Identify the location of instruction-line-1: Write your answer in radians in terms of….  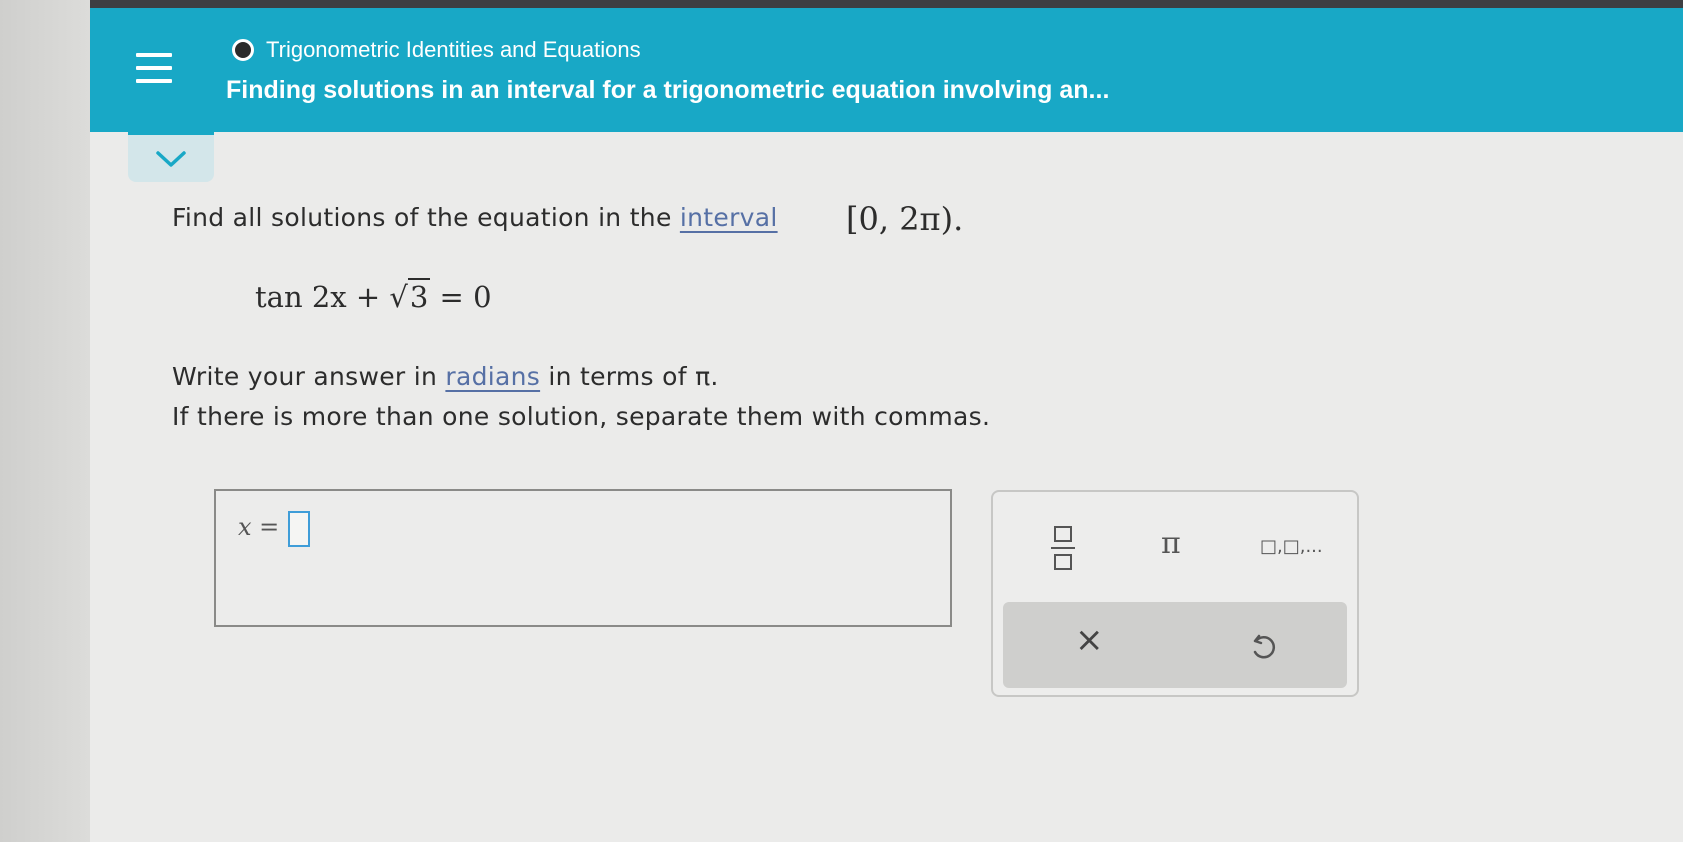
(445, 376).